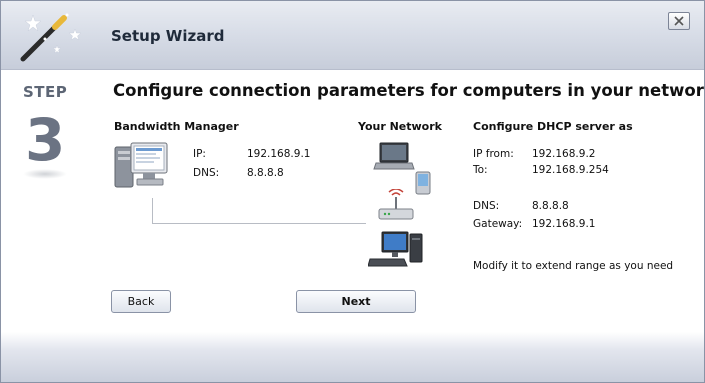  I want to click on bm-dns-value: 8.8.8.8, so click(265, 173).